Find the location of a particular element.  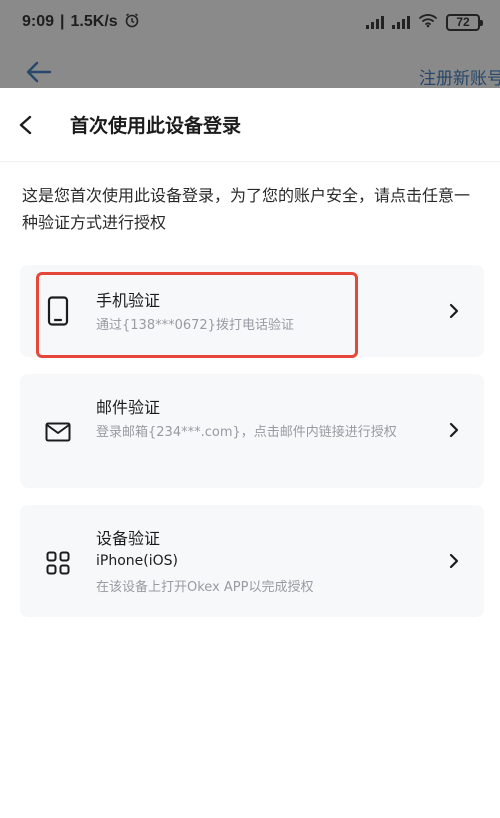

option-subtitle: 登录邮箱{234***.com}，点击邮件内链接进行授权 is located at coordinates (246, 432).